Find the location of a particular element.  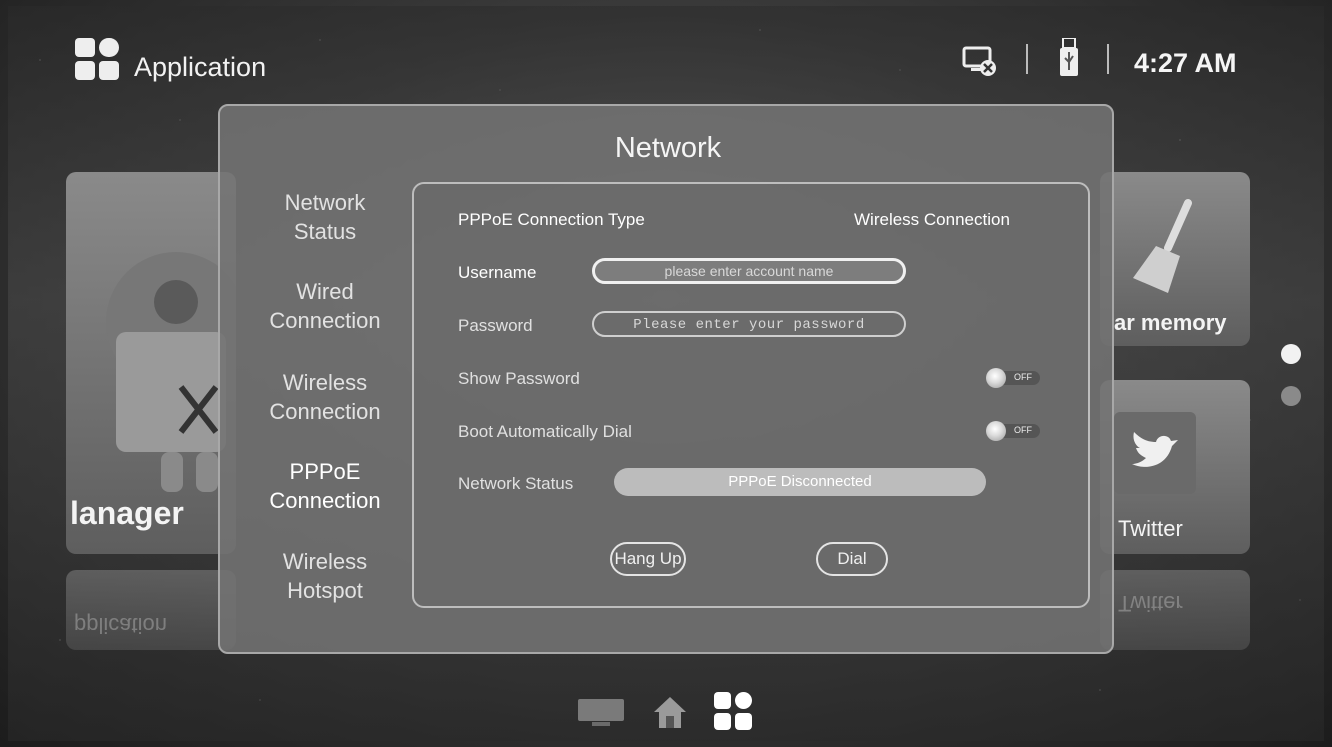

top-bar: Application 4:27 AM is located at coordinates (666, 50).